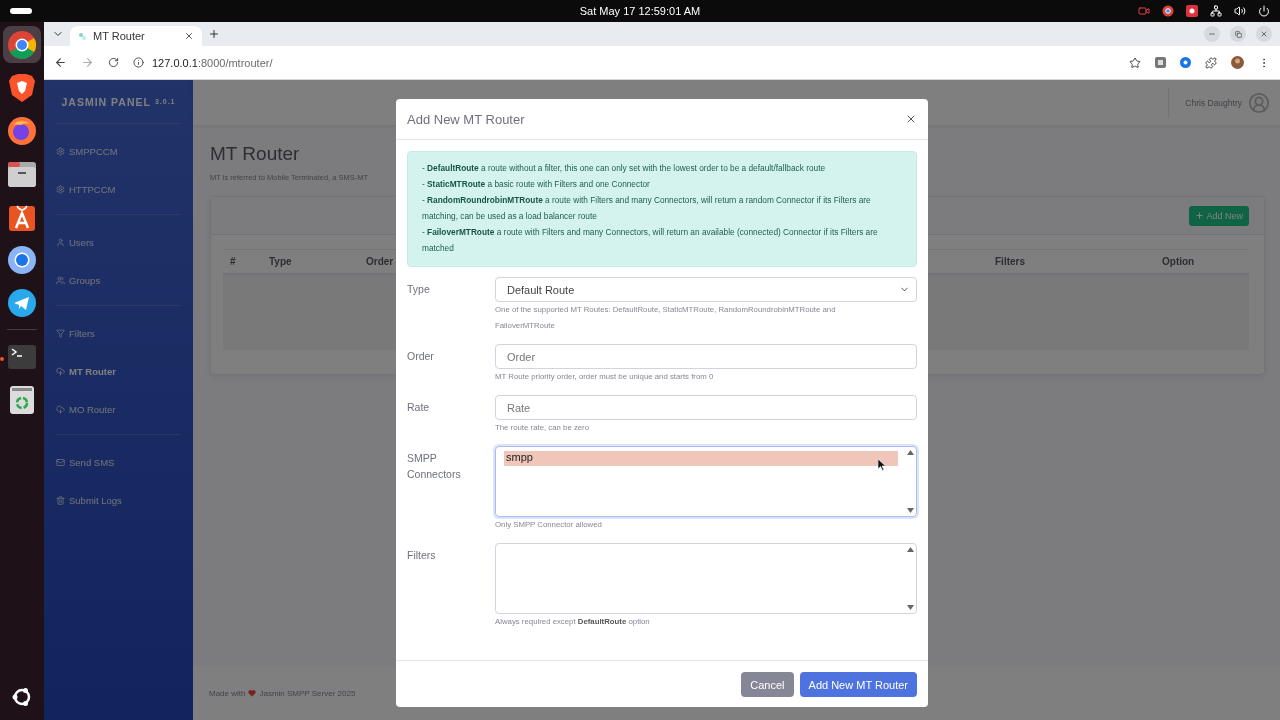  What do you see at coordinates (1212, 34) in the screenshot?
I see `minus-icon` at bounding box center [1212, 34].